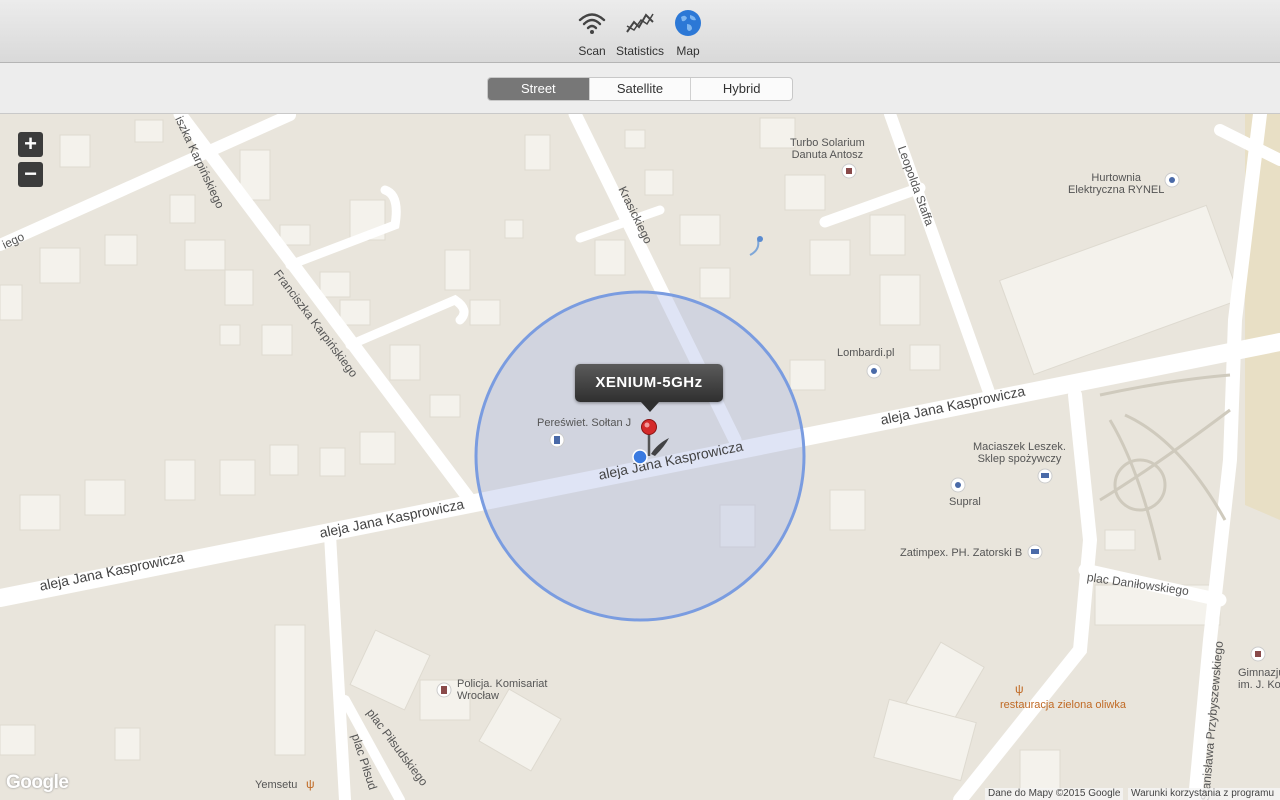 The height and width of the screenshot is (800, 1280). What do you see at coordinates (539, 89) in the screenshot?
I see `street-segment: Street` at bounding box center [539, 89].